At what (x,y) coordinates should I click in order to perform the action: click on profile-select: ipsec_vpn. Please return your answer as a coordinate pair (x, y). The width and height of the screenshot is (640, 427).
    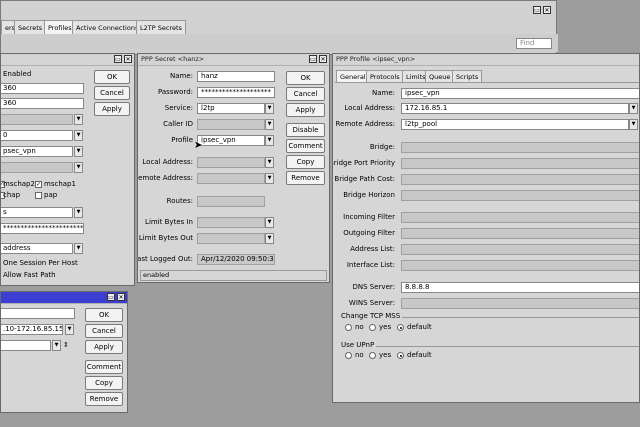
    Looking at the image, I should click on (231, 140).